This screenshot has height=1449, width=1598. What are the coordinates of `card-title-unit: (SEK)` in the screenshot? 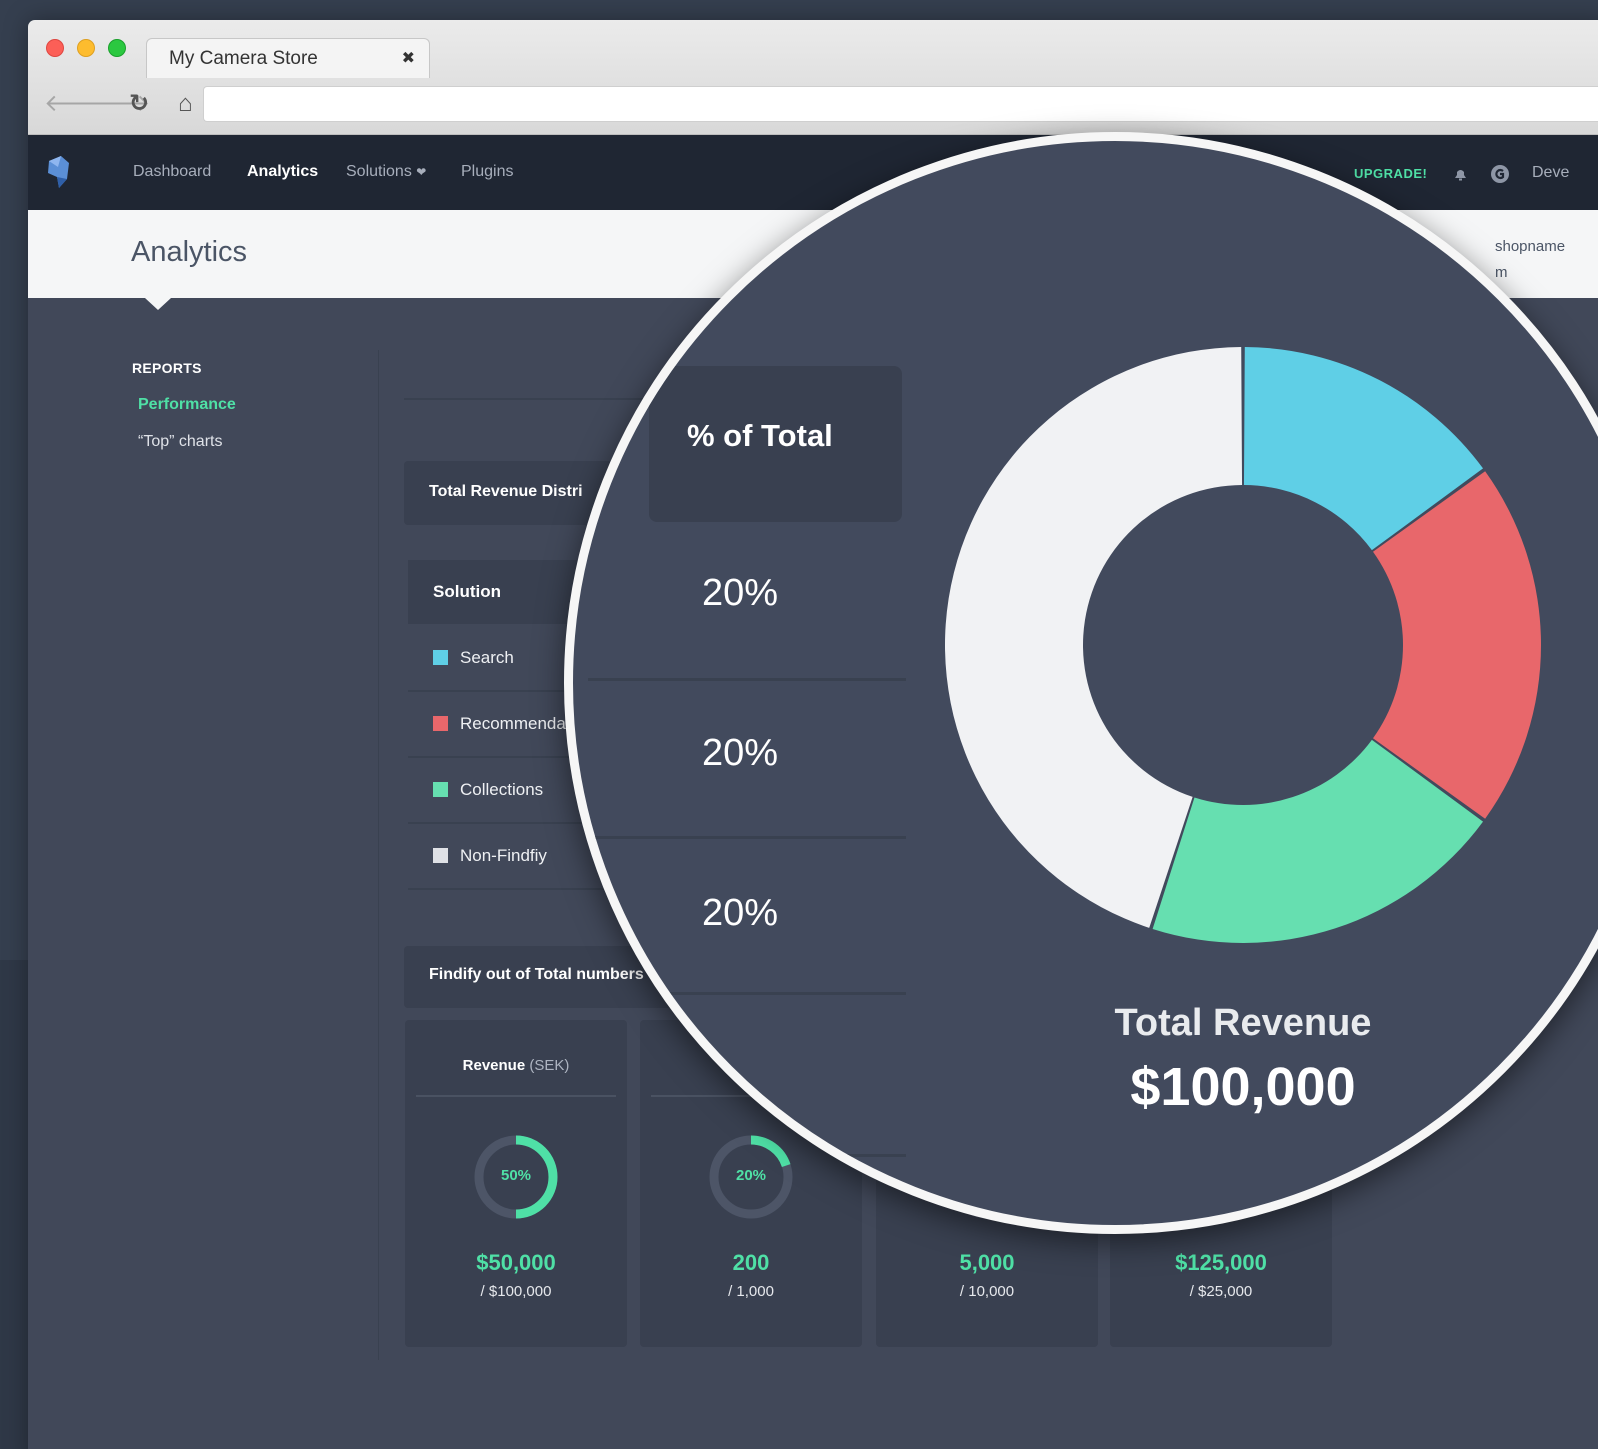 It's located at (549, 1065).